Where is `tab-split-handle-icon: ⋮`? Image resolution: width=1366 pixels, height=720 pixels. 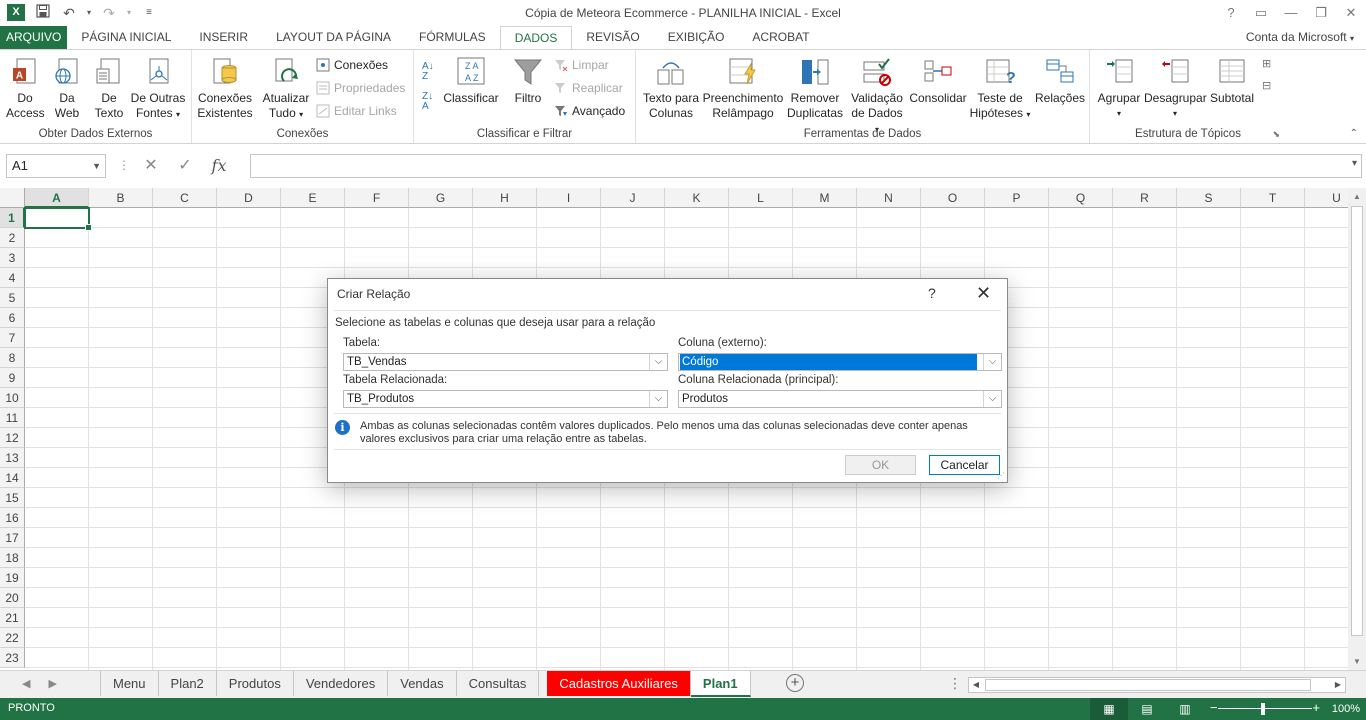
tab-split-handle-icon: ⋮ is located at coordinates (955, 683).